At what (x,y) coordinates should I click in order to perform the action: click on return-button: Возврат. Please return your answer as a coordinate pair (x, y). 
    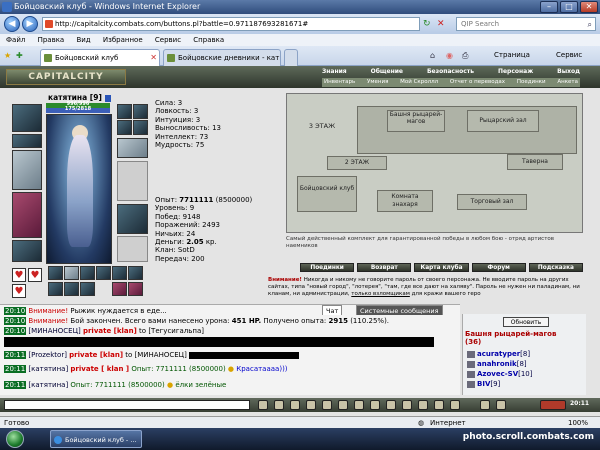
    Looking at the image, I should click on (384, 267).